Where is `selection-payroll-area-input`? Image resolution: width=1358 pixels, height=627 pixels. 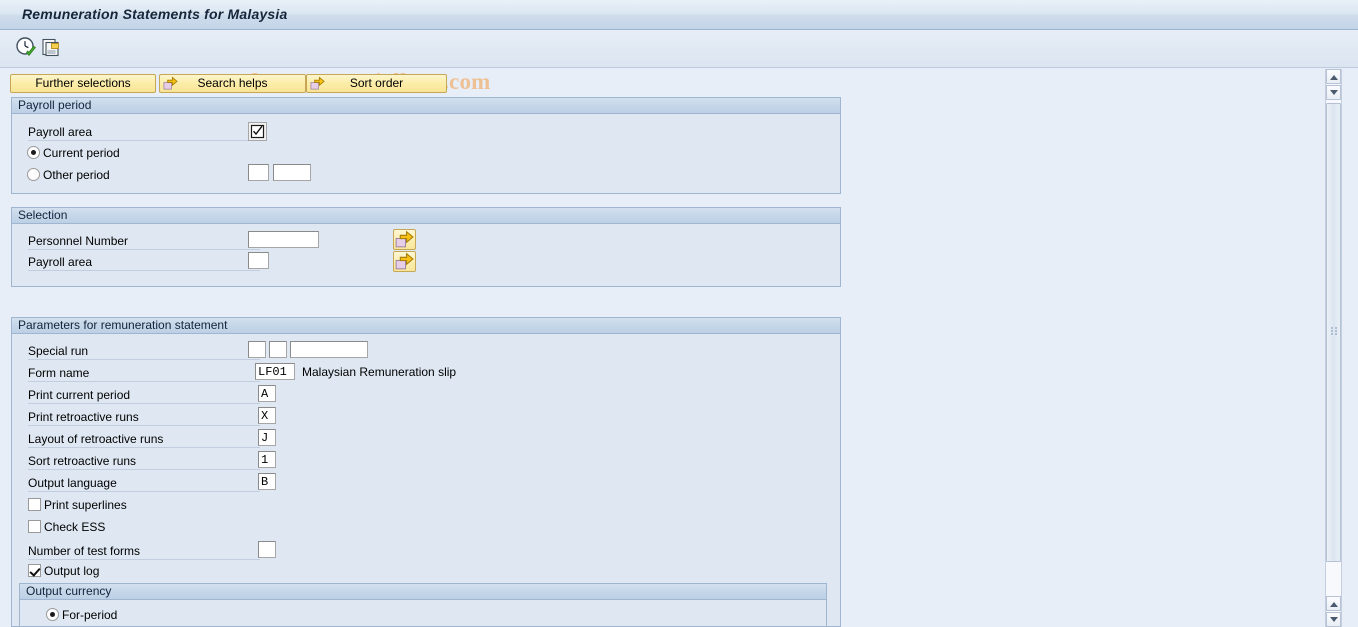
selection-payroll-area-input is located at coordinates (258, 260).